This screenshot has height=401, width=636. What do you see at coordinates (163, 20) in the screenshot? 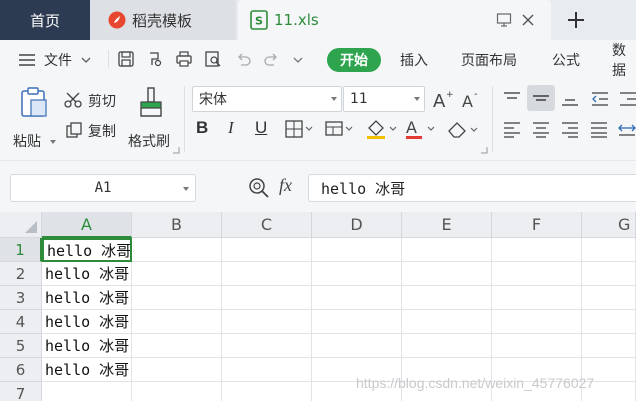
I see `tab-template: 稻壳模板` at bounding box center [163, 20].